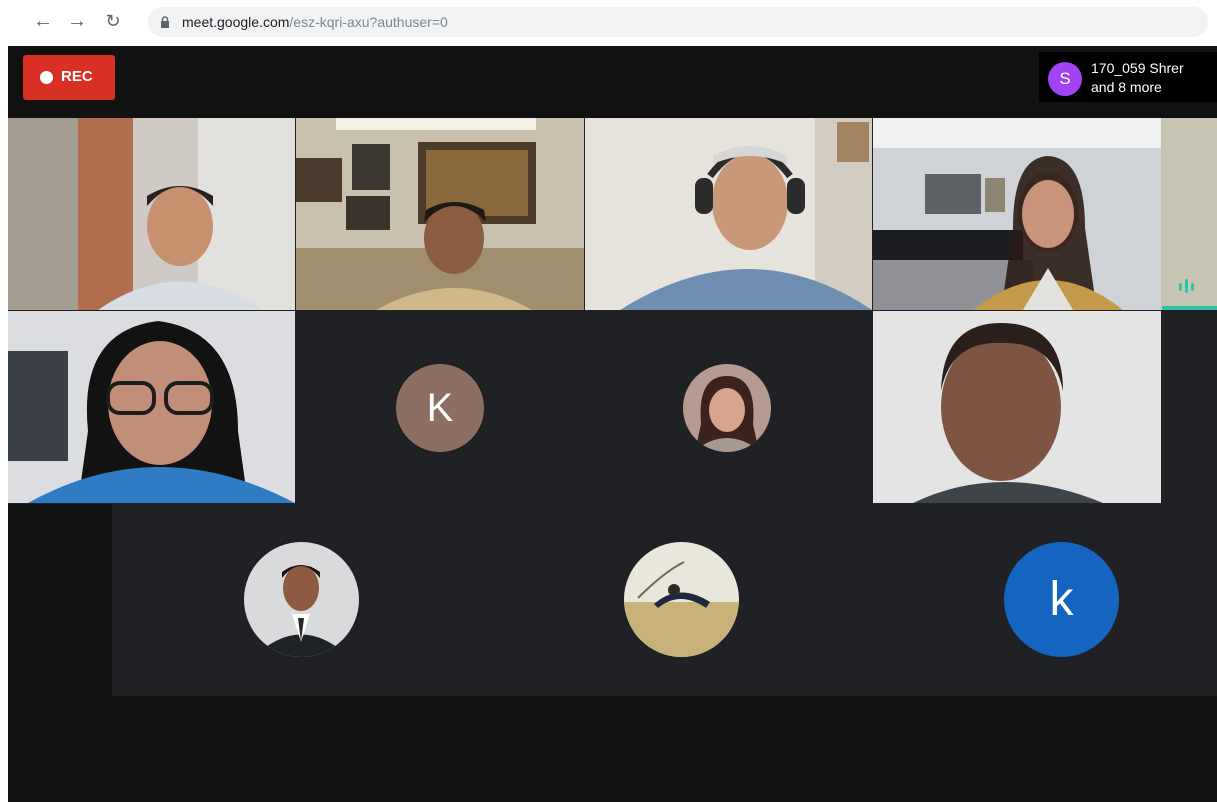 This screenshot has height=802, width=1217. Describe the element at coordinates (43, 21) in the screenshot. I see `arrow-left-icon: ←` at that location.